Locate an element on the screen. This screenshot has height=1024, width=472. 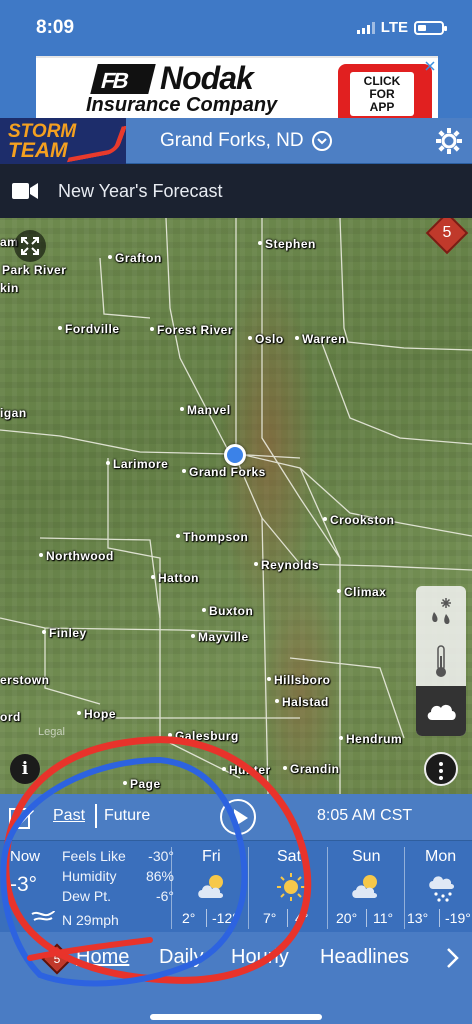
forecast-day-sat: Sat 7° 4° is located at coordinates (288, 887).